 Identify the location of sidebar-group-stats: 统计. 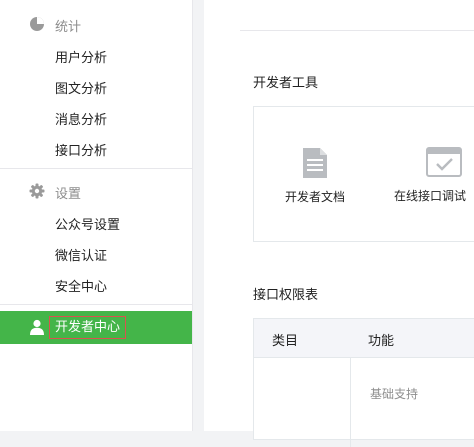
(96, 24).